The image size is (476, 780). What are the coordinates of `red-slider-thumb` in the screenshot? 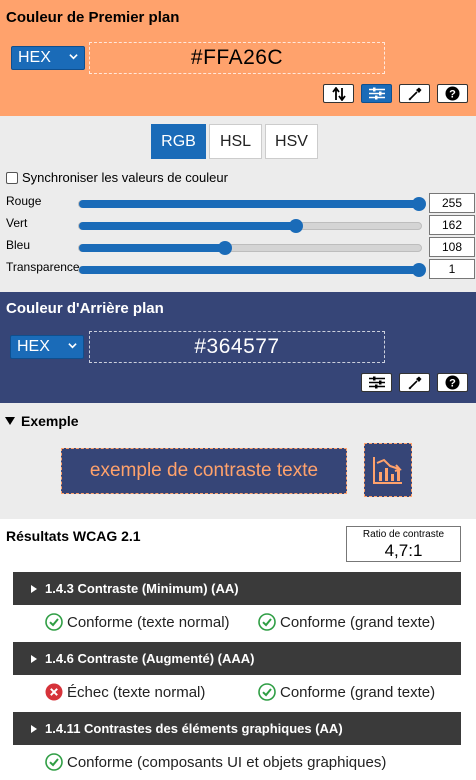 It's located at (419, 204).